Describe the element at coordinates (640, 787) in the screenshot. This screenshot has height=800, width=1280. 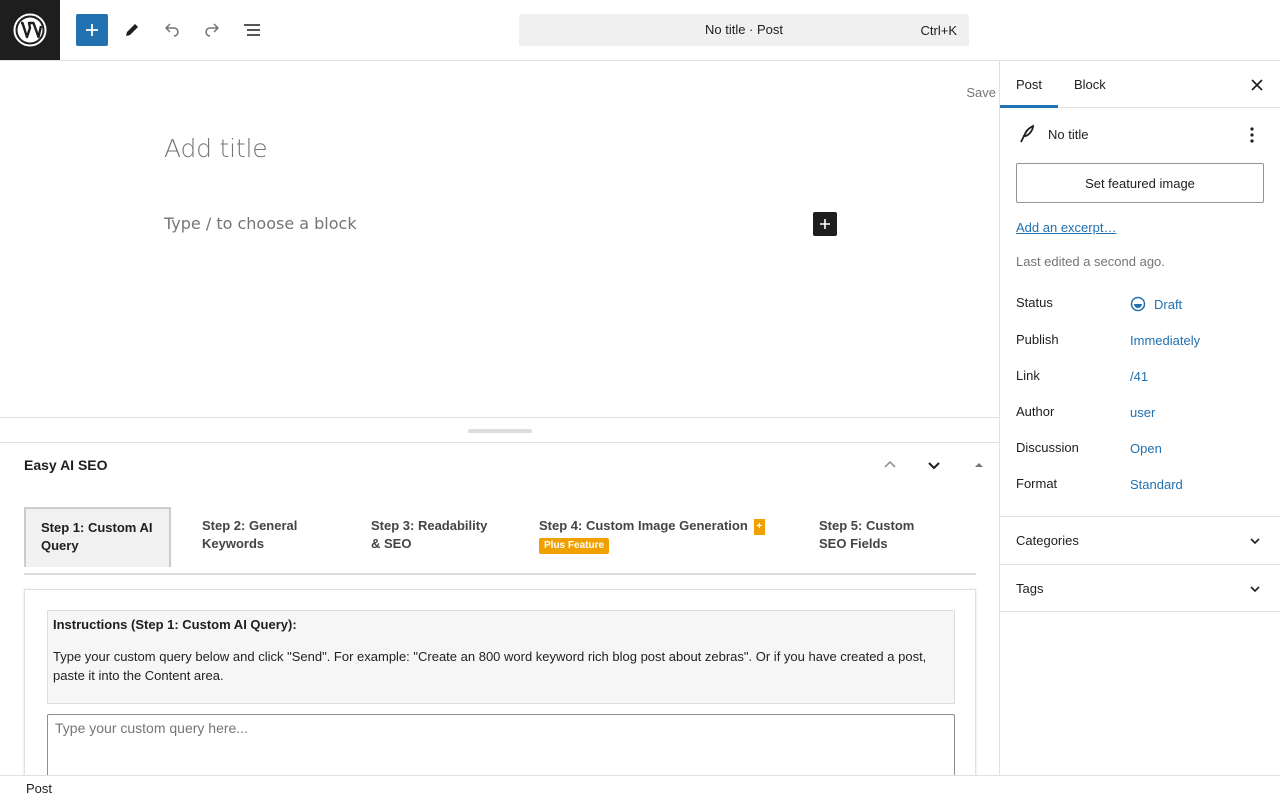
I see `block-breadcrumb-bar: Post` at that location.